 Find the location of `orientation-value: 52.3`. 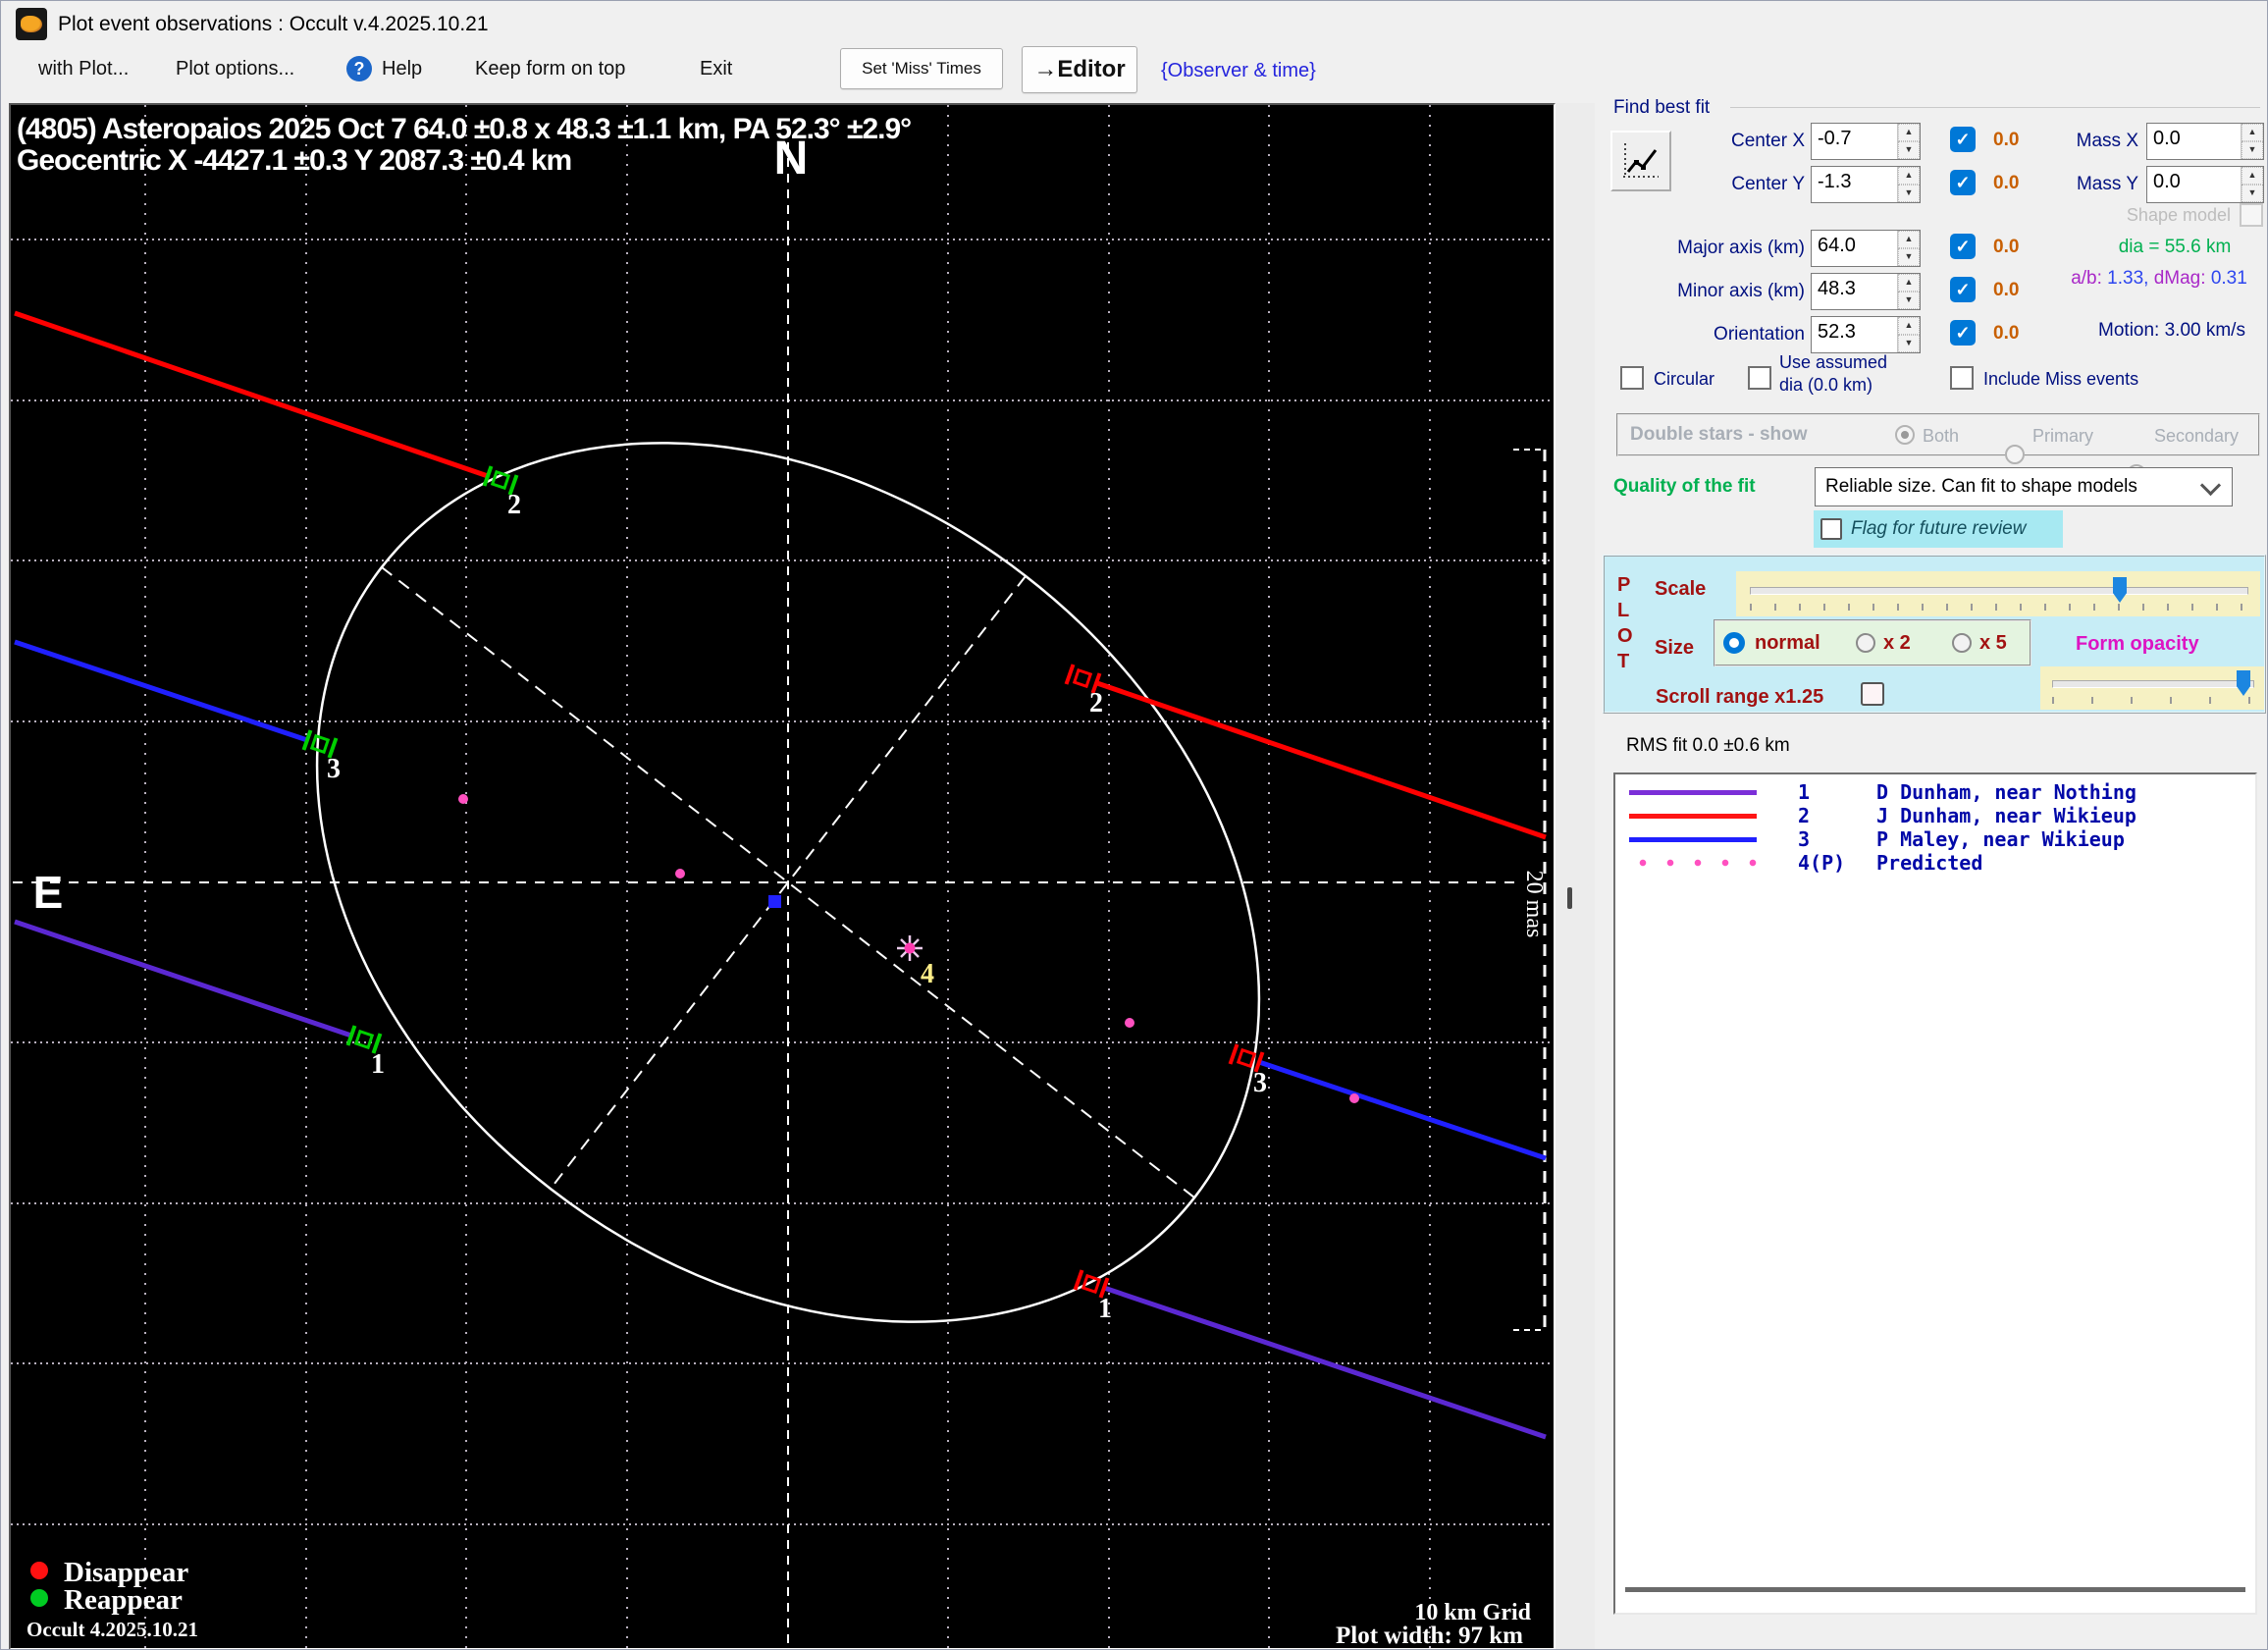

orientation-value: 52.3 is located at coordinates (1854, 334).